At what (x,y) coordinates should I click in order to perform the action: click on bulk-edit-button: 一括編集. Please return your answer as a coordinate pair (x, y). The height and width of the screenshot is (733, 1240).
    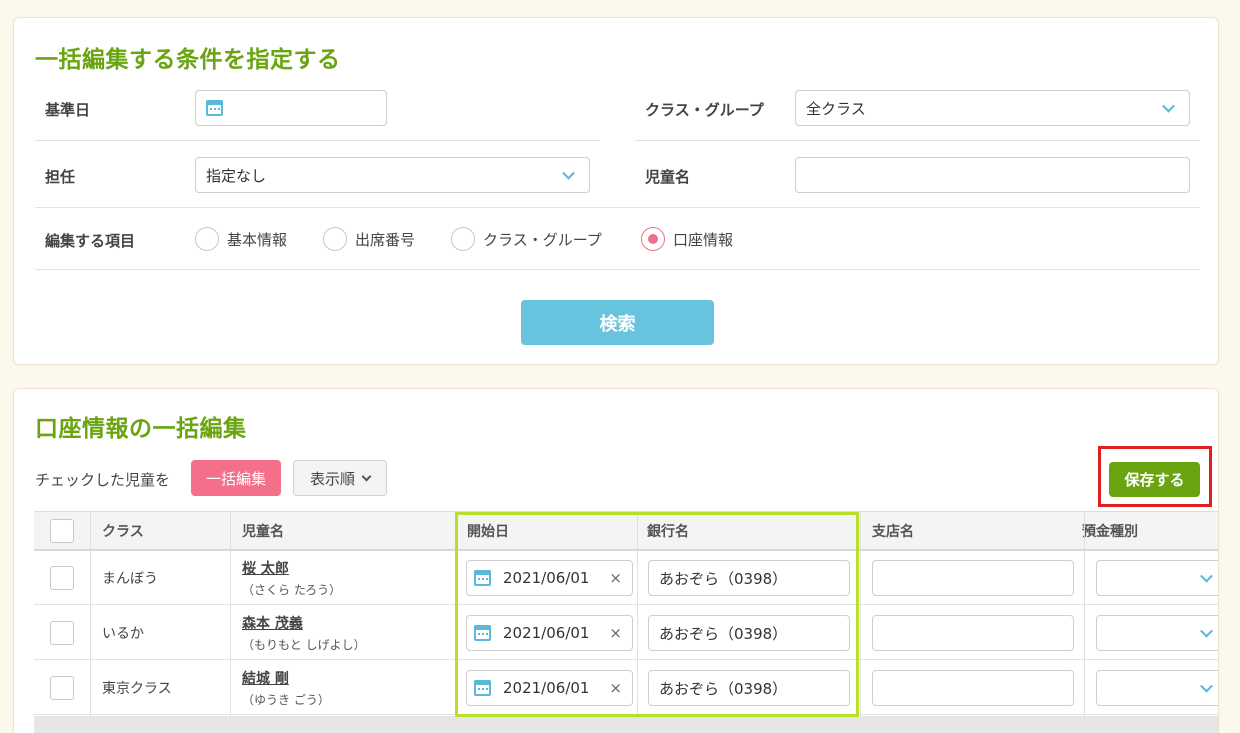
    Looking at the image, I should click on (236, 478).